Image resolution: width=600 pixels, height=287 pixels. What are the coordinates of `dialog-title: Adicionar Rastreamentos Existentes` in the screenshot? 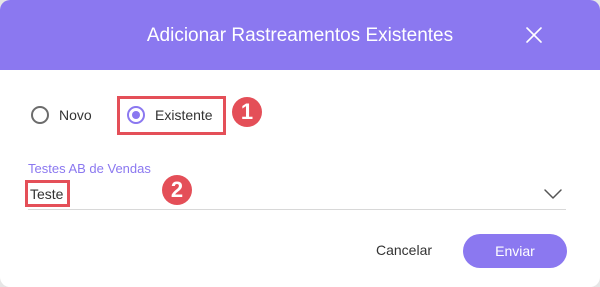 It's located at (300, 35).